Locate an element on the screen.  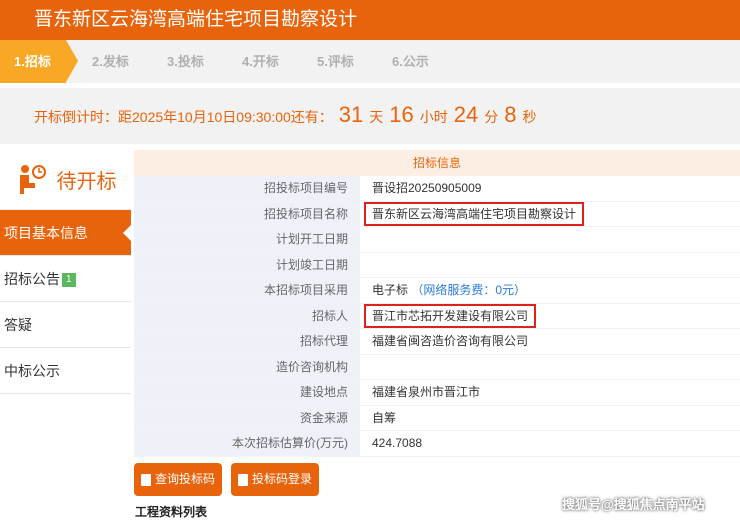
row-label: 建设地点 is located at coordinates (247, 392).